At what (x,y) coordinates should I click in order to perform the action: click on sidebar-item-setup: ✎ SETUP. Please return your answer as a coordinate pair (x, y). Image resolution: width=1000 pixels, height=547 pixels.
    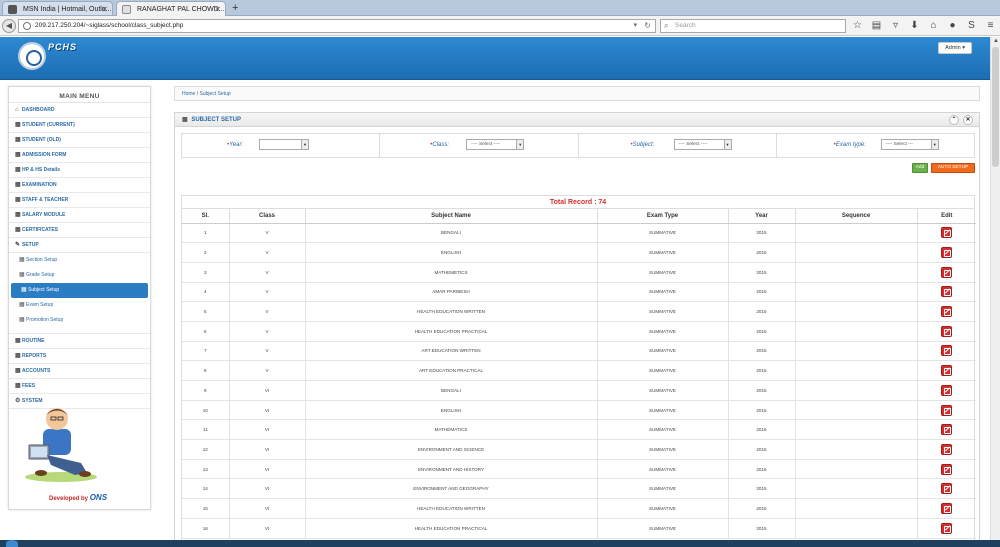
    Looking at the image, I should click on (79, 245).